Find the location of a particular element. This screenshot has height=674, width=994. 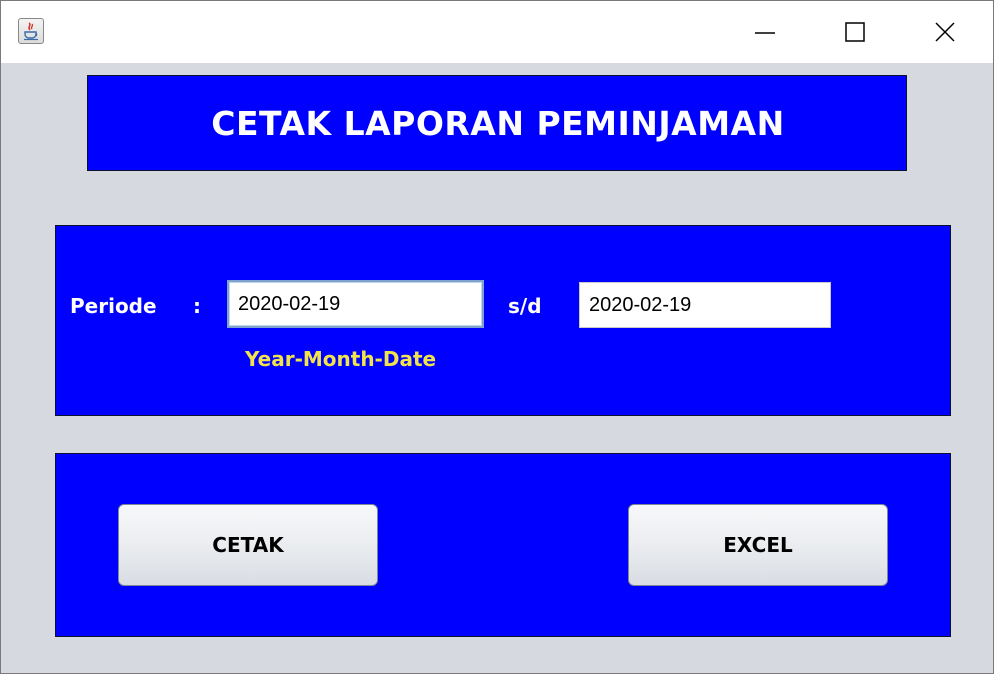

maximize-icon is located at coordinates (855, 32).